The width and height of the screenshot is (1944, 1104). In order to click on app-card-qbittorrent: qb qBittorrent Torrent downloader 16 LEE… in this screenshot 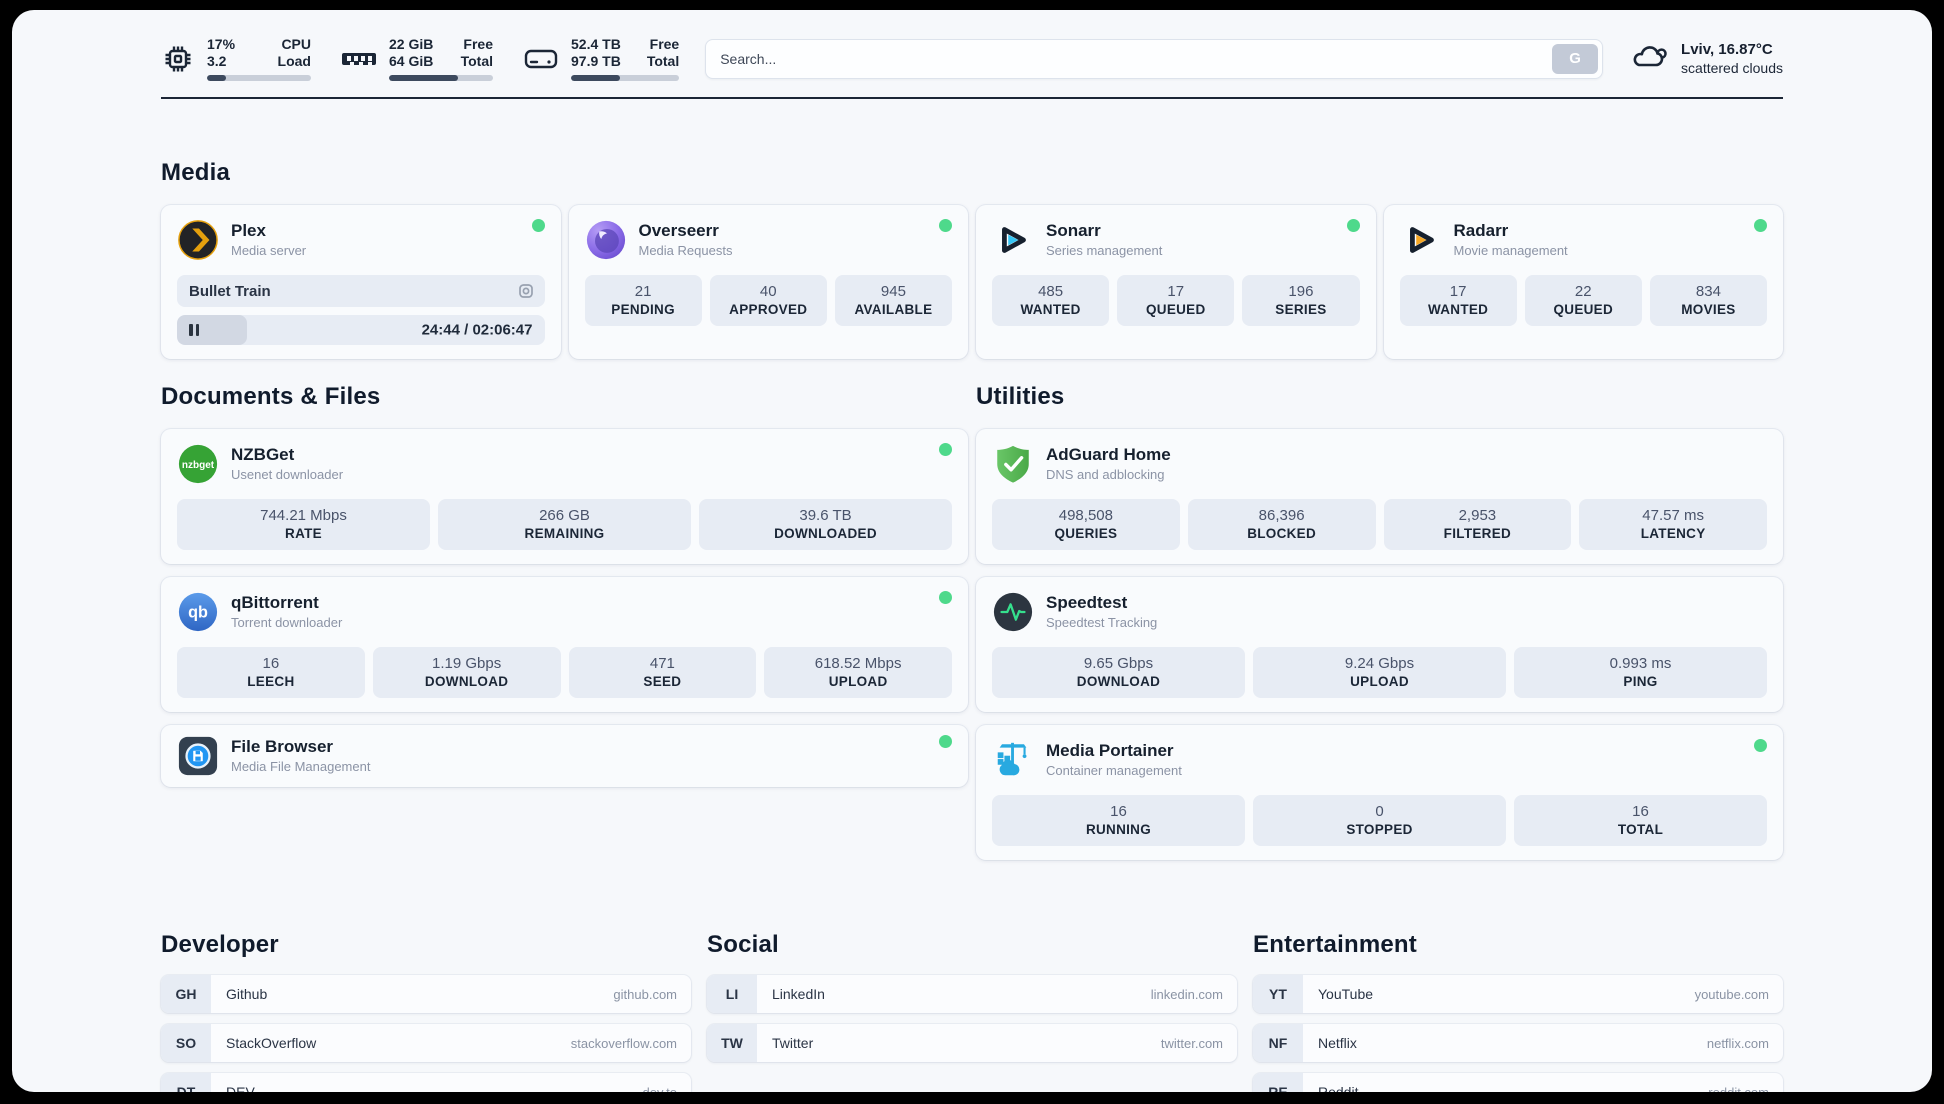, I will do `click(564, 644)`.